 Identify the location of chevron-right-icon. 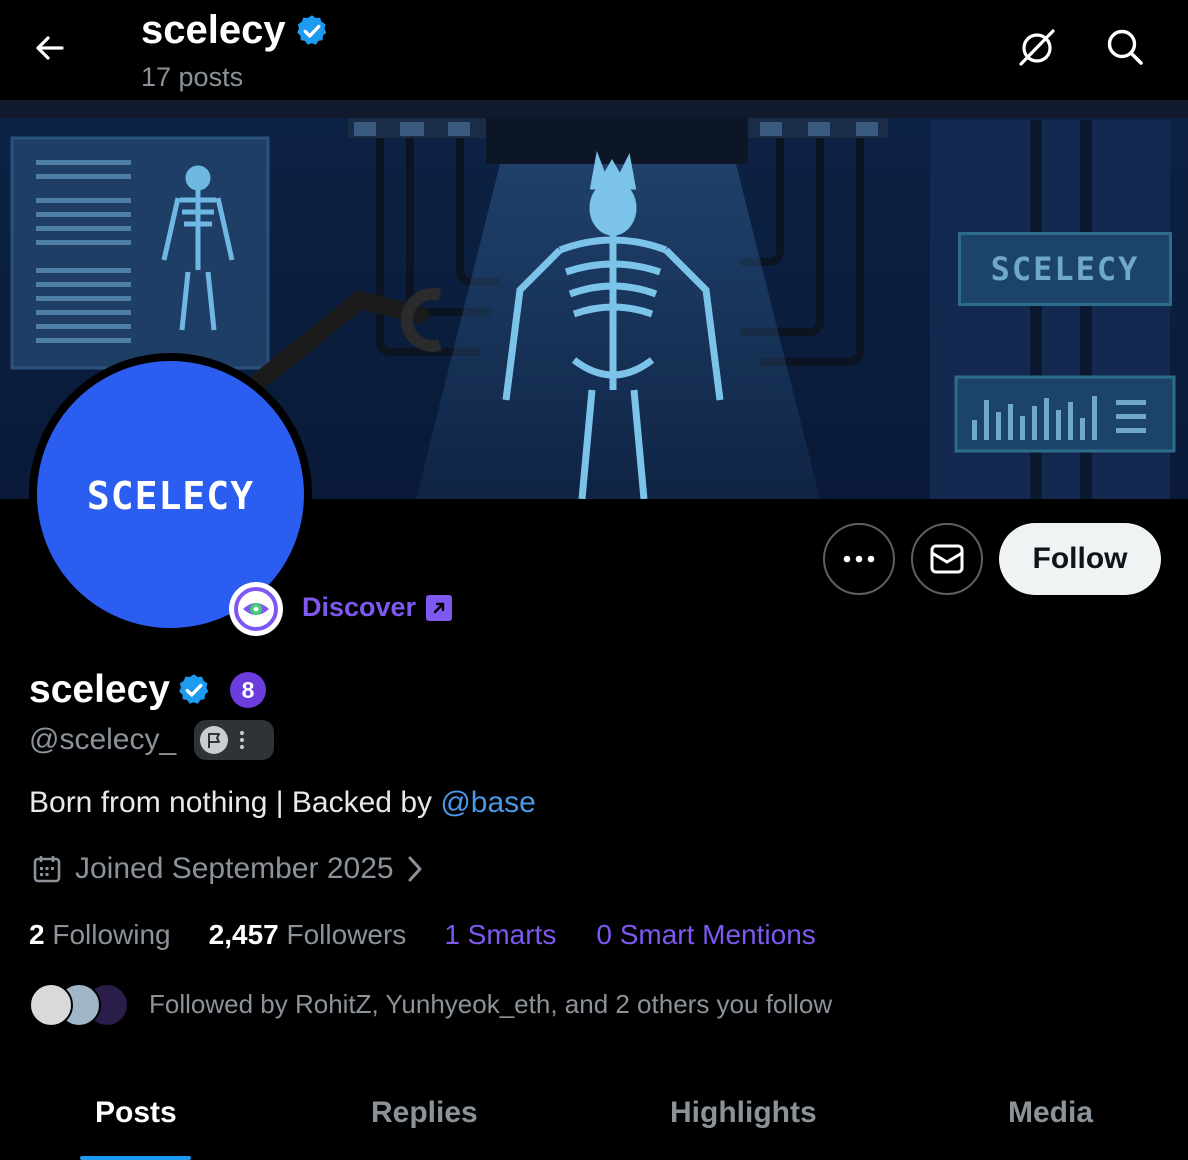
(415, 869).